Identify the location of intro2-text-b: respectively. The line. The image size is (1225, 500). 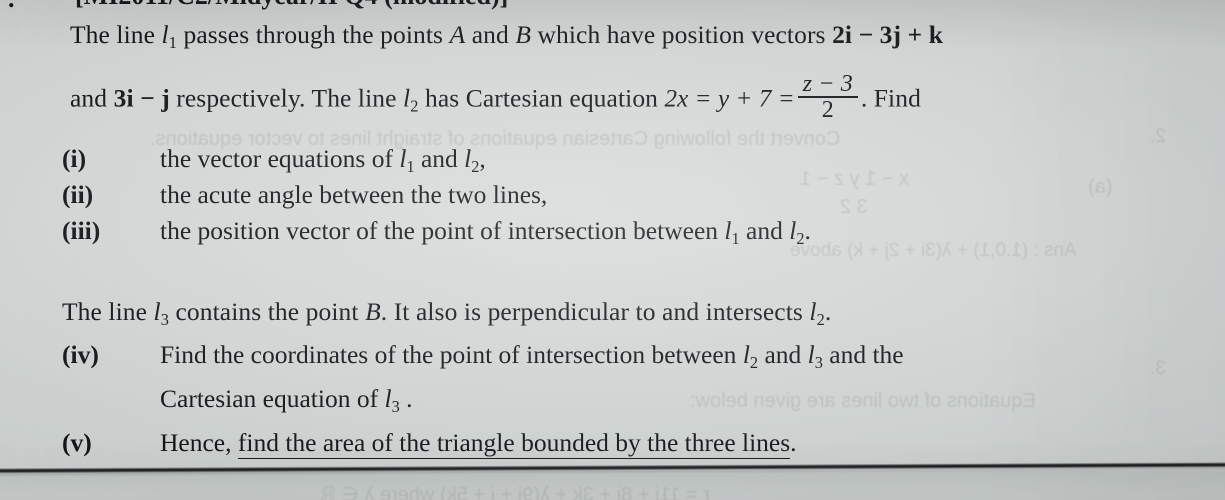
(286, 98).